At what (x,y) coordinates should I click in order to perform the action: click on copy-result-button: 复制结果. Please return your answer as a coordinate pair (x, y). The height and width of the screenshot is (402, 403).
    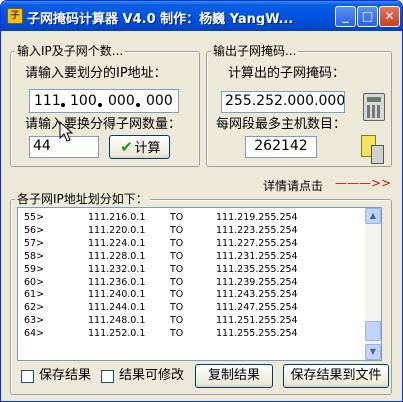
    Looking at the image, I should click on (234, 376).